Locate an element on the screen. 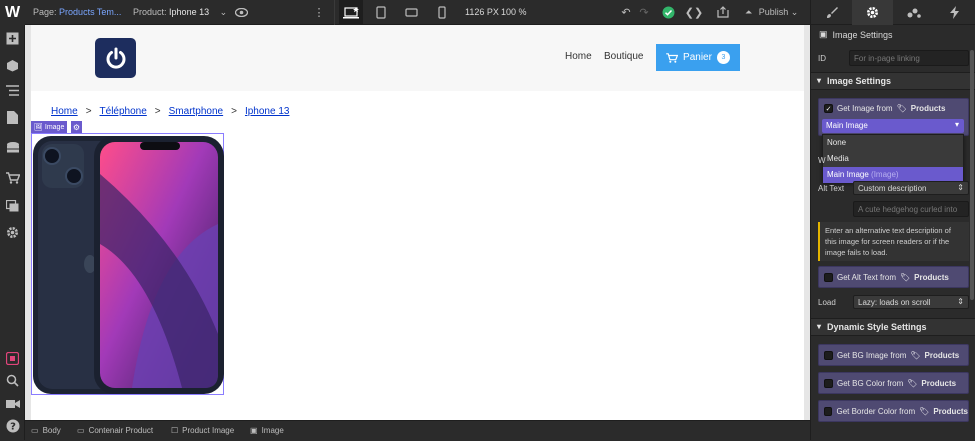 The height and width of the screenshot is (441, 975). pages-icon is located at coordinates (12, 117).